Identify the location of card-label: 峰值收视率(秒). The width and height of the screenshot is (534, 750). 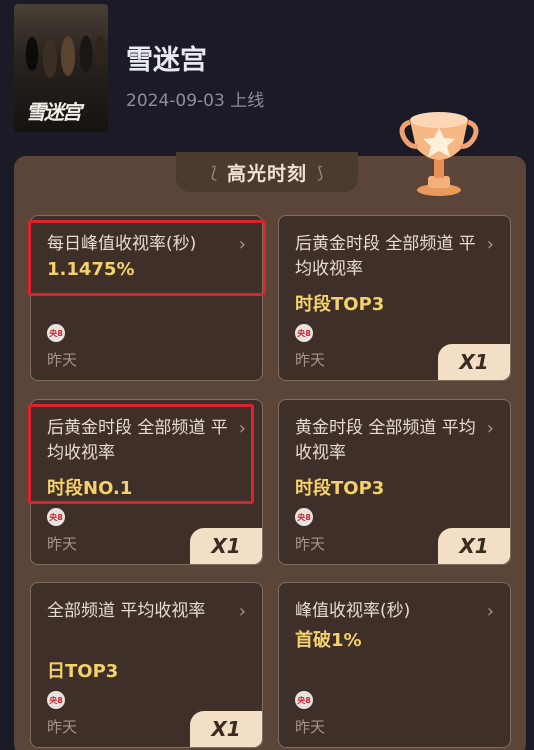
(353, 611).